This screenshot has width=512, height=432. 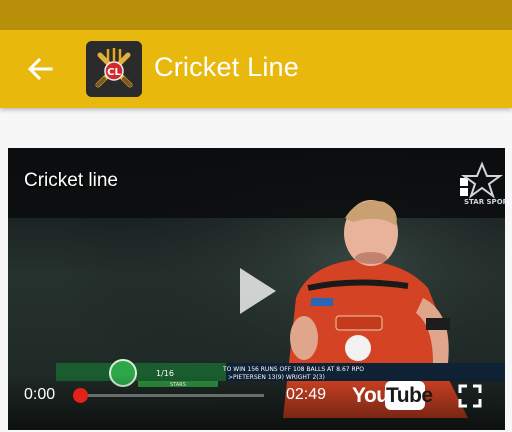 I want to click on svg-text: CL, so click(x=114, y=72).